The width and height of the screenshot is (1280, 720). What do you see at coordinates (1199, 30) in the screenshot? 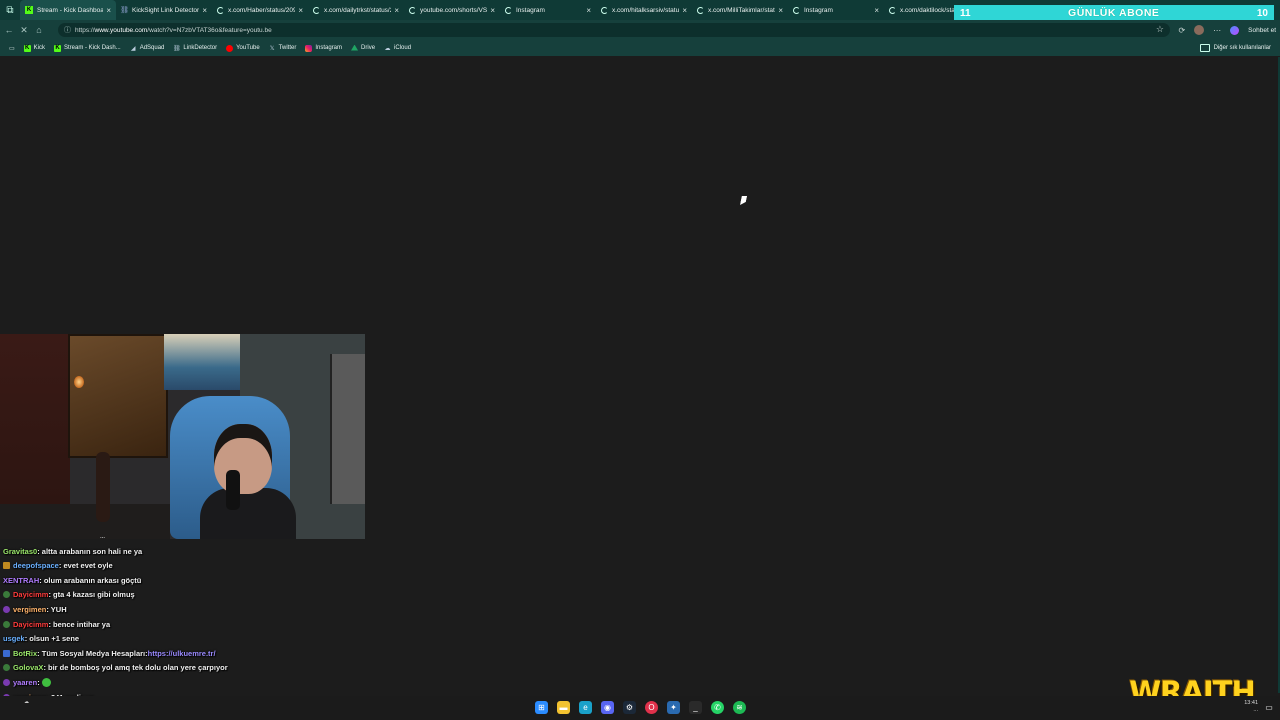
I see `profile-avatar` at bounding box center [1199, 30].